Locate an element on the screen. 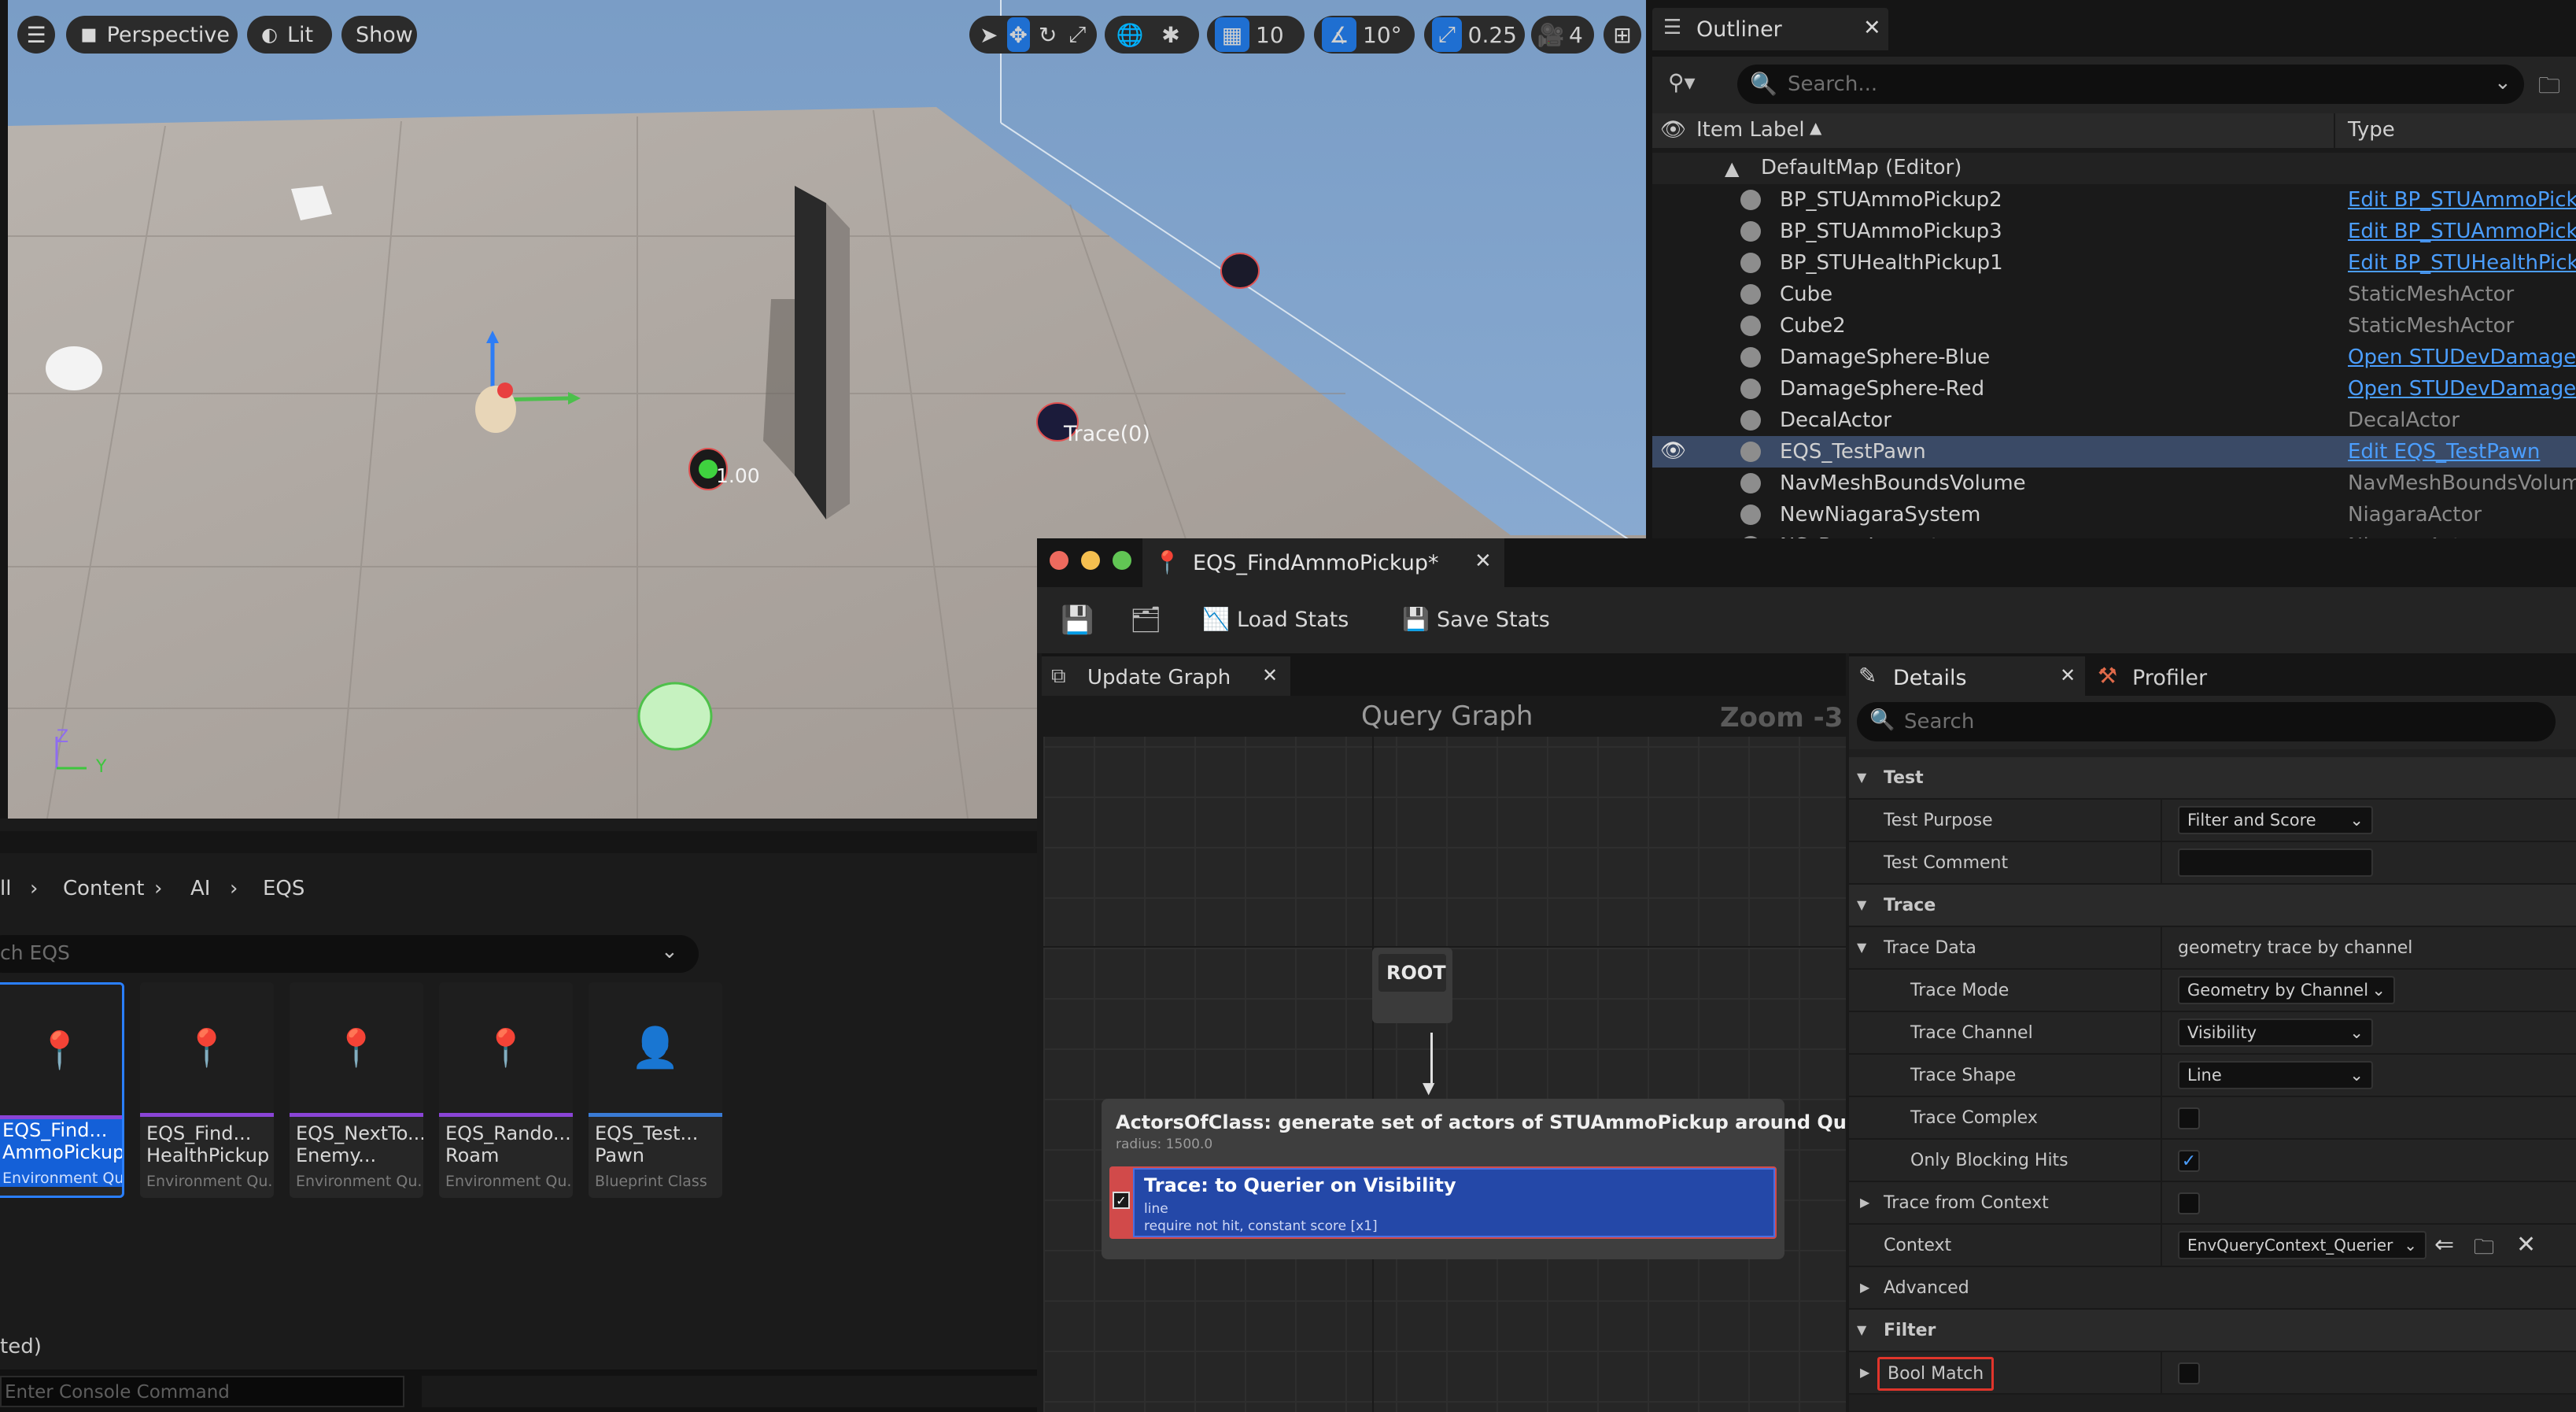 Image resolution: width=2576 pixels, height=1412 pixels. clear-icon: ✕ is located at coordinates (2526, 1245).